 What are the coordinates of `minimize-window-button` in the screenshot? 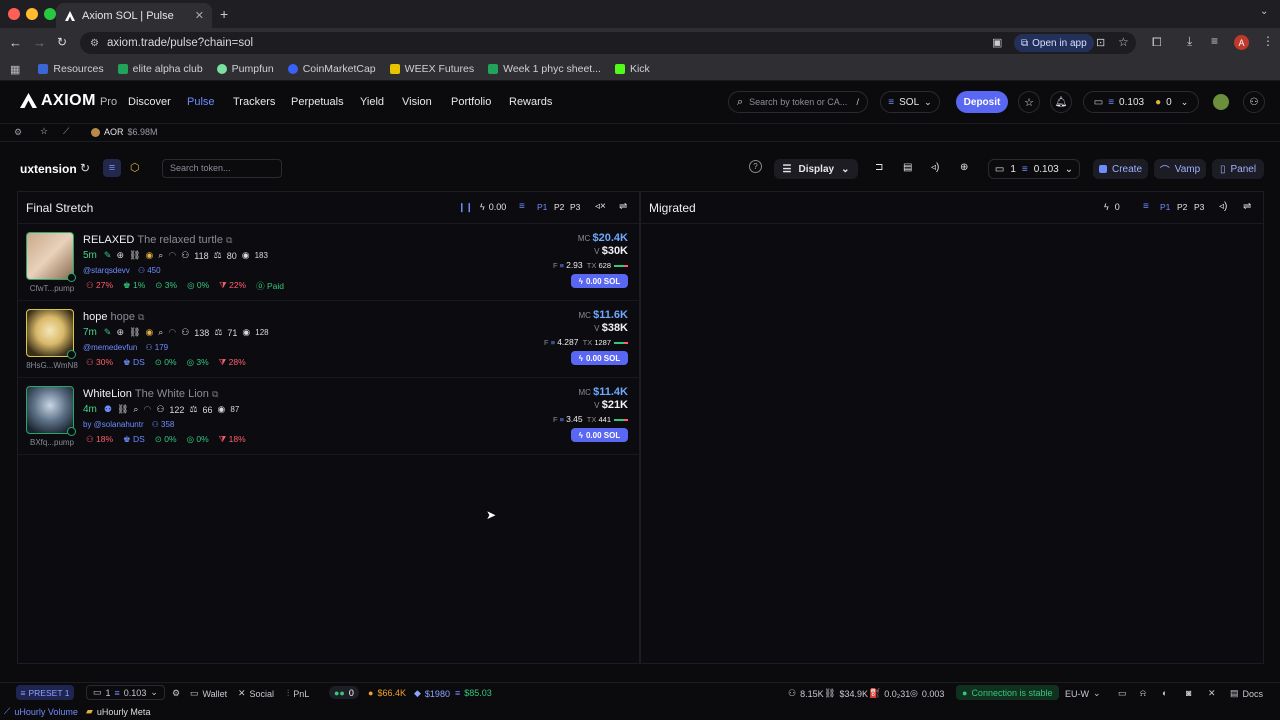 It's located at (32, 14).